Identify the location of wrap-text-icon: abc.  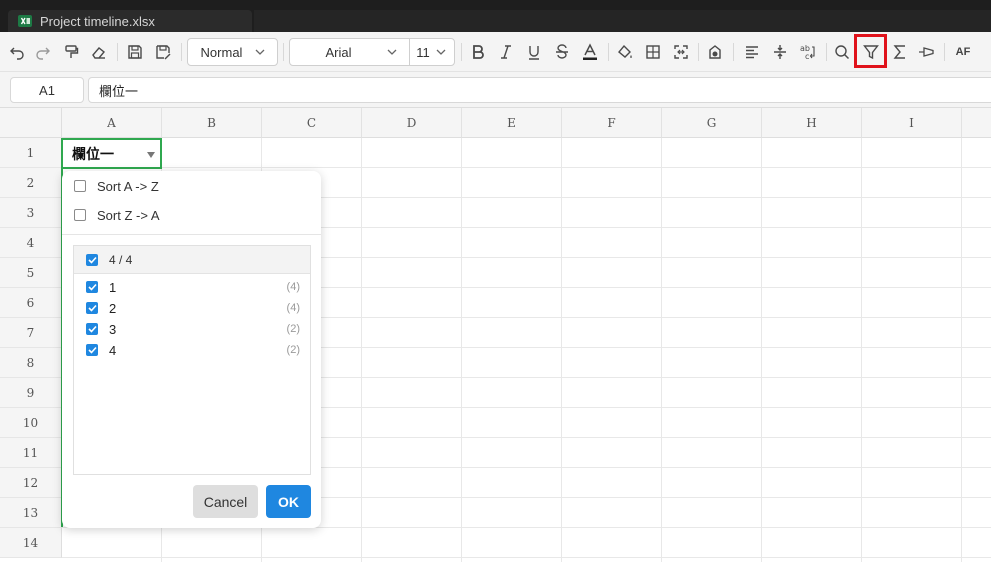
(807, 52).